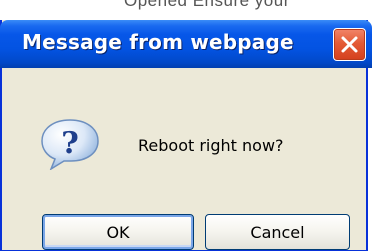 This screenshot has height=251, width=373. Describe the element at coordinates (277, 232) in the screenshot. I see `cancel-button: Cancel` at that location.